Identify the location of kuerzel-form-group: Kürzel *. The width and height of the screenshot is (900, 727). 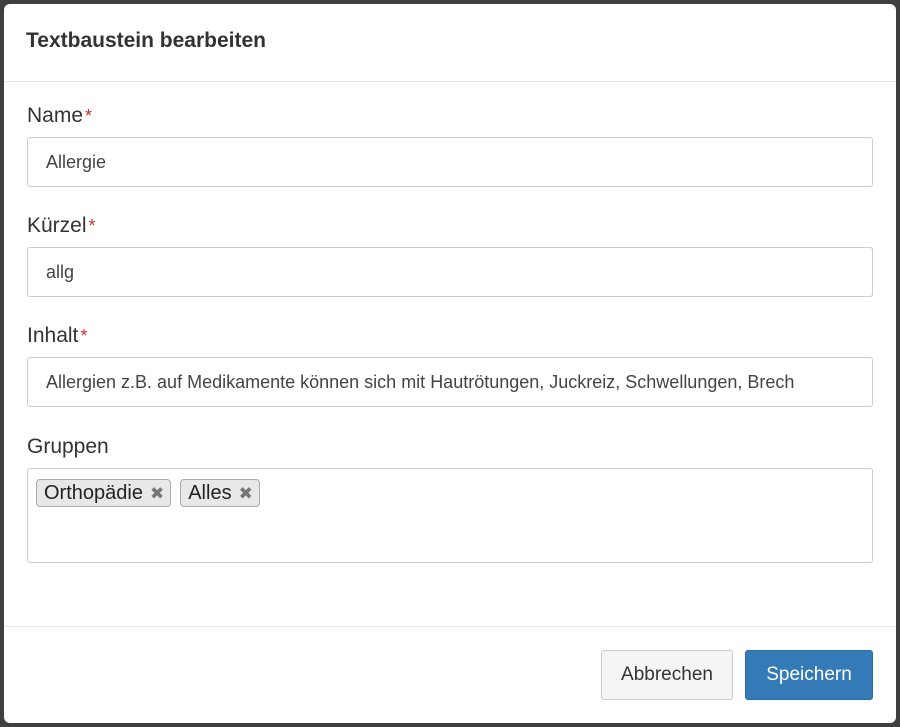
(450, 255).